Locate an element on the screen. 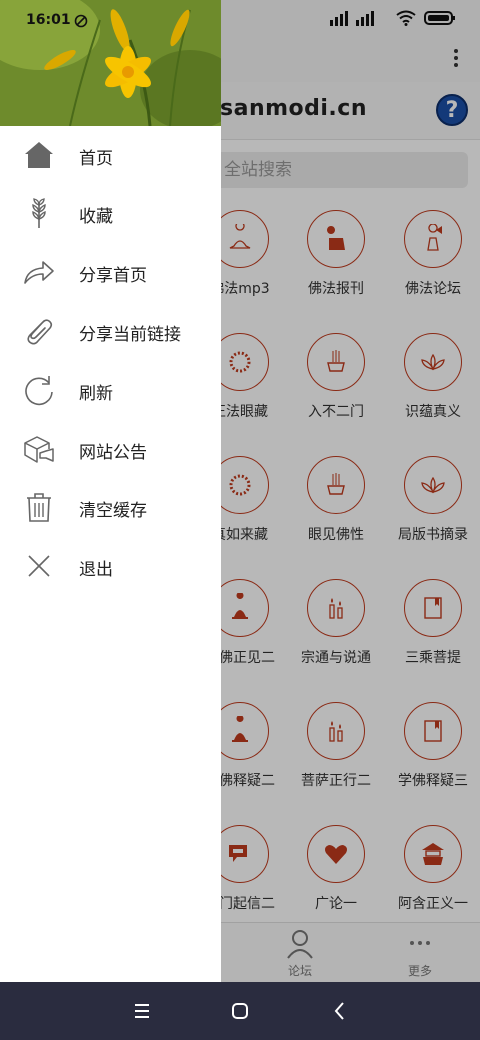 The image size is (480, 1040). status-time: 16:01 is located at coordinates (48, 20).